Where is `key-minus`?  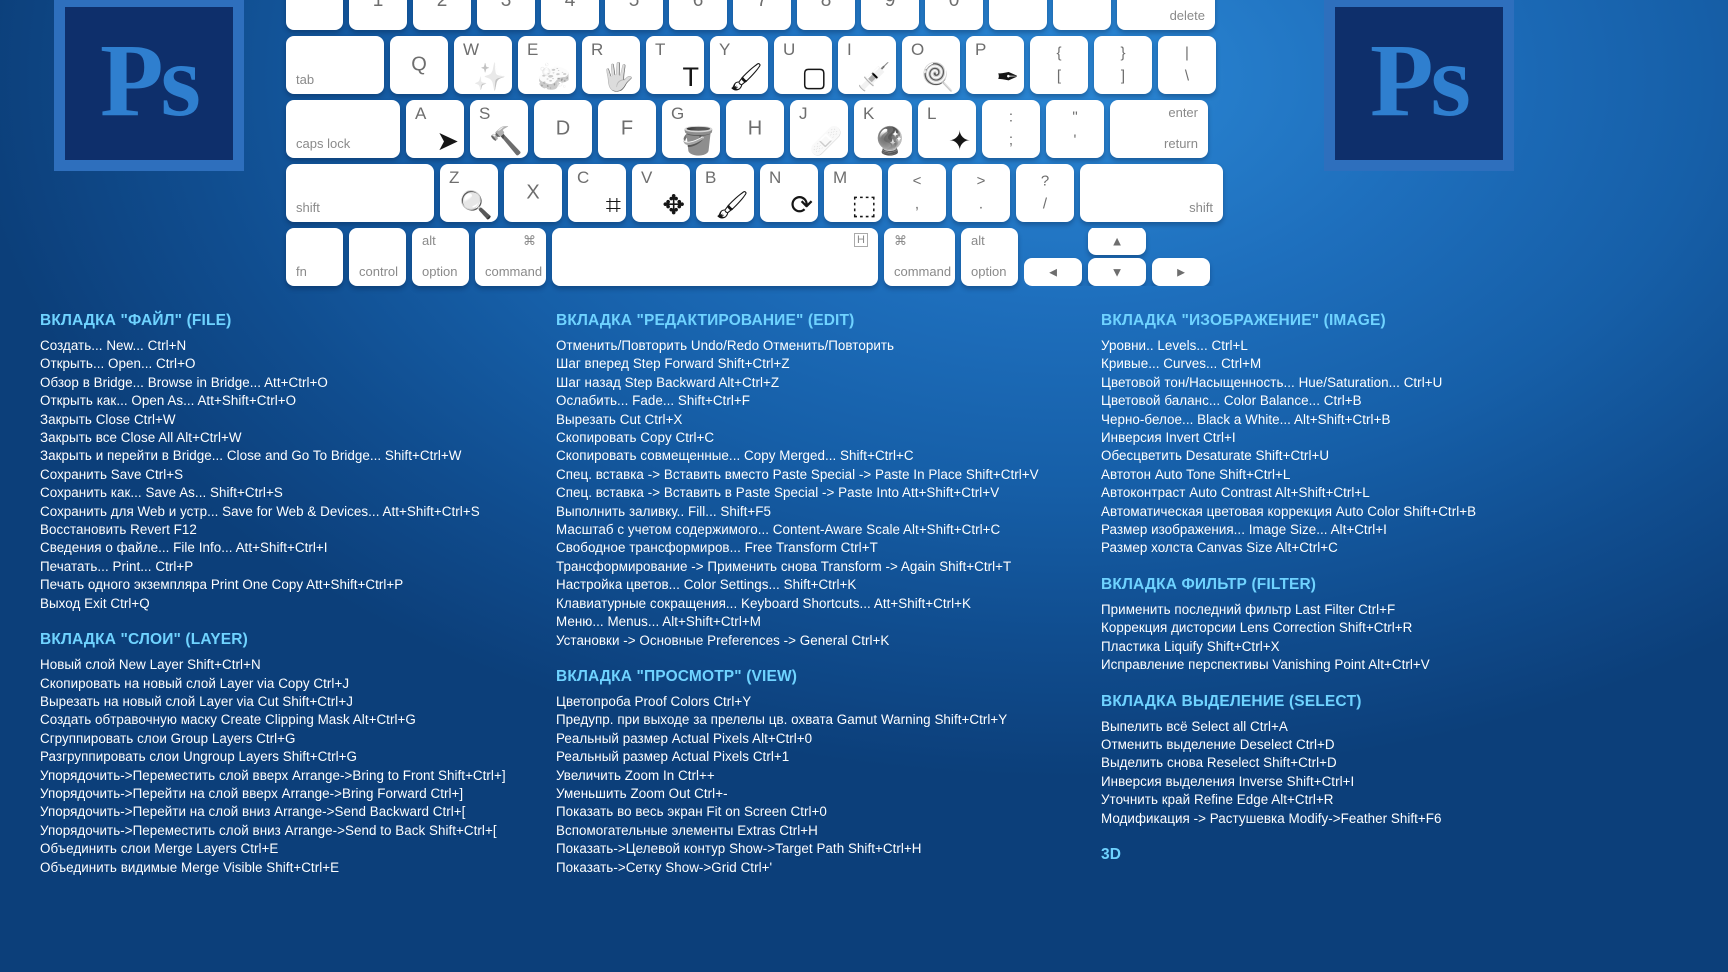 key-minus is located at coordinates (1018, 15).